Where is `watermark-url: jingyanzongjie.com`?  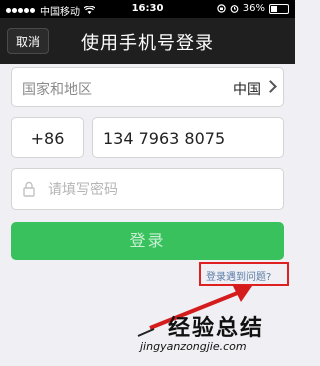
watermark-url: jingyanzongjie.com is located at coordinates (193, 346).